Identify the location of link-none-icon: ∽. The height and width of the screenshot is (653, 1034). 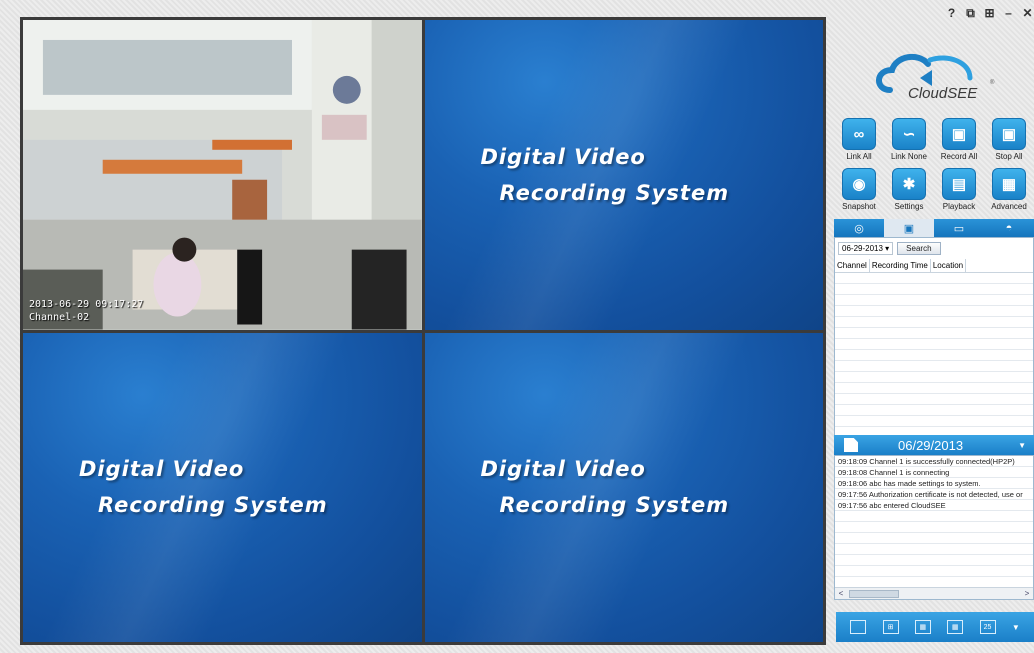
(909, 134).